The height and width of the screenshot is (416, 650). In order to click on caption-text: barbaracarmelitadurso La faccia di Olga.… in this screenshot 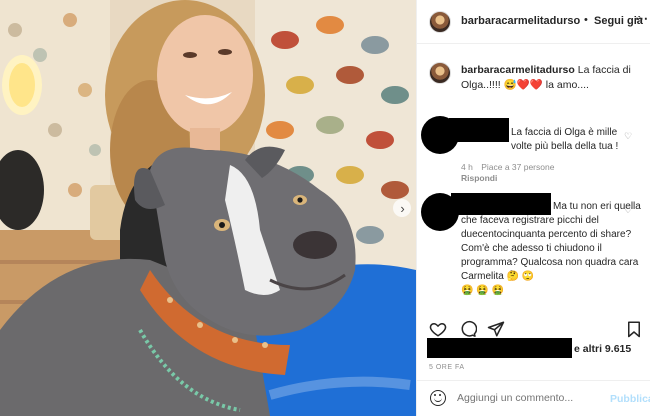, I will do `click(552, 78)`.